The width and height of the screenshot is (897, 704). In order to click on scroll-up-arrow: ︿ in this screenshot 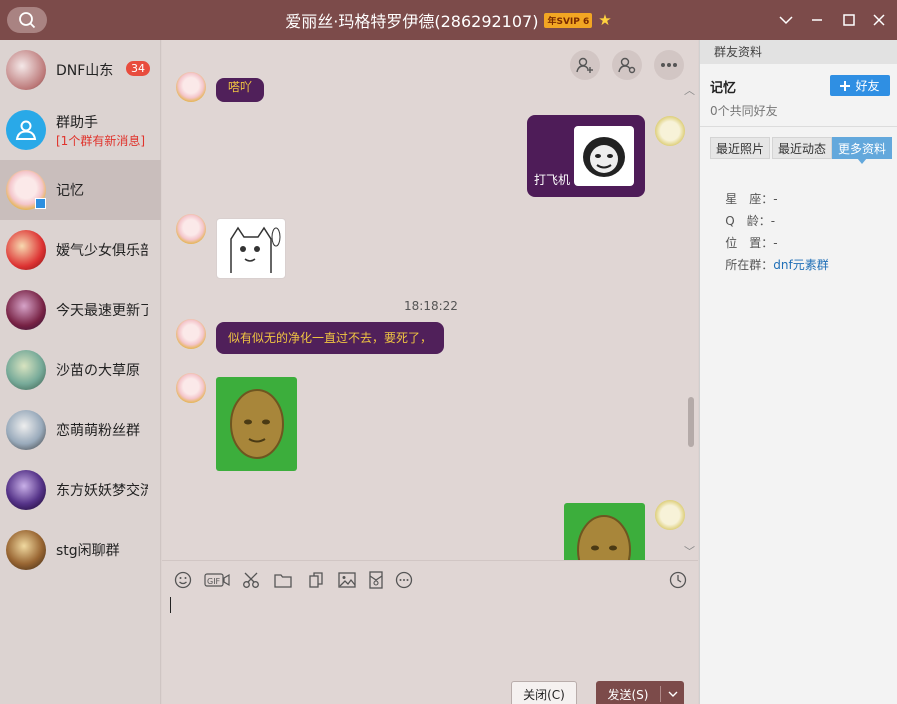, I will do `click(689, 90)`.